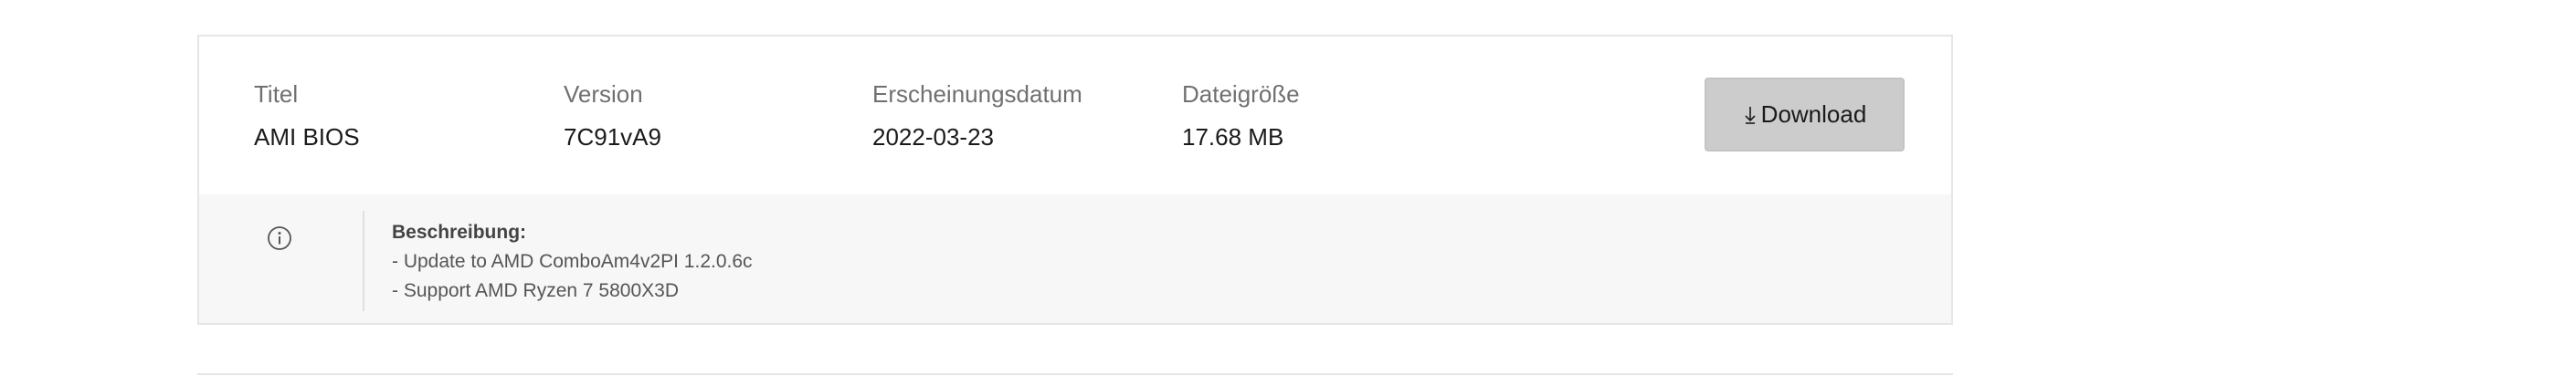 The image size is (2576, 376). Describe the element at coordinates (460, 232) in the screenshot. I see `description-heading: Beschreibung:` at that location.